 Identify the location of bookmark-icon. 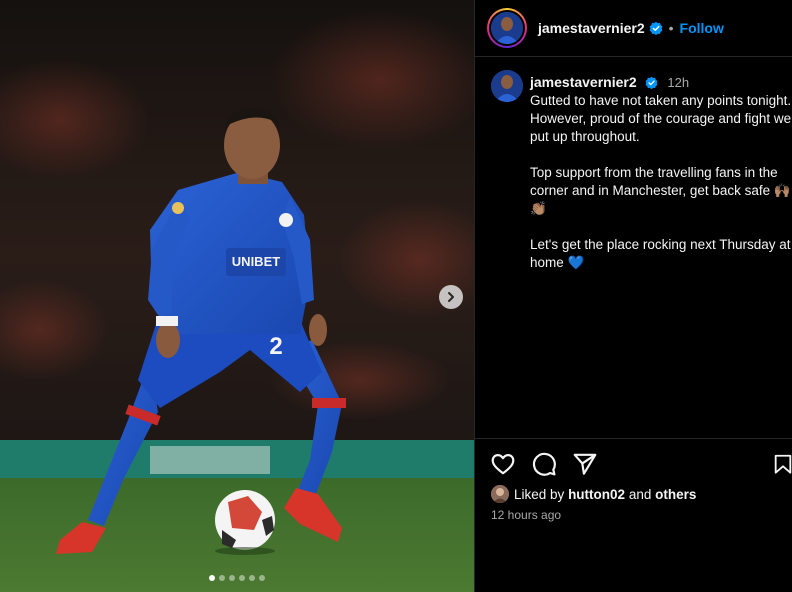
(782, 464).